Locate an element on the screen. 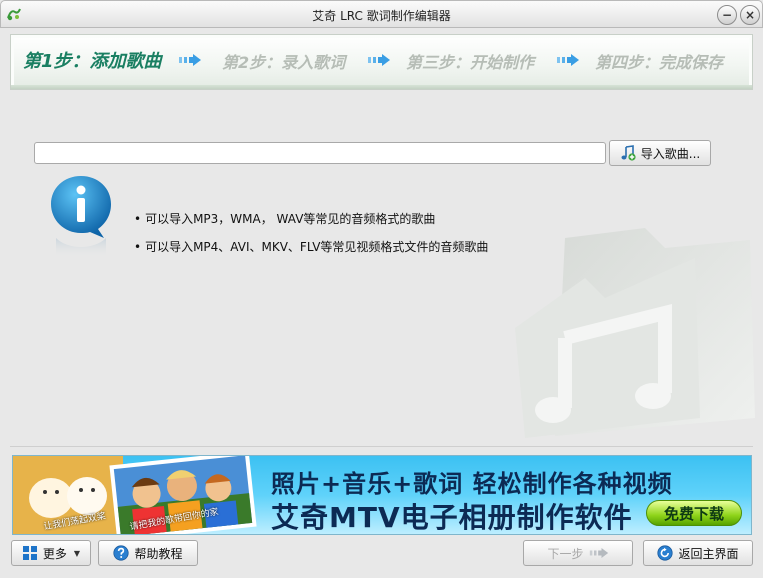  song-path-input is located at coordinates (320, 153).